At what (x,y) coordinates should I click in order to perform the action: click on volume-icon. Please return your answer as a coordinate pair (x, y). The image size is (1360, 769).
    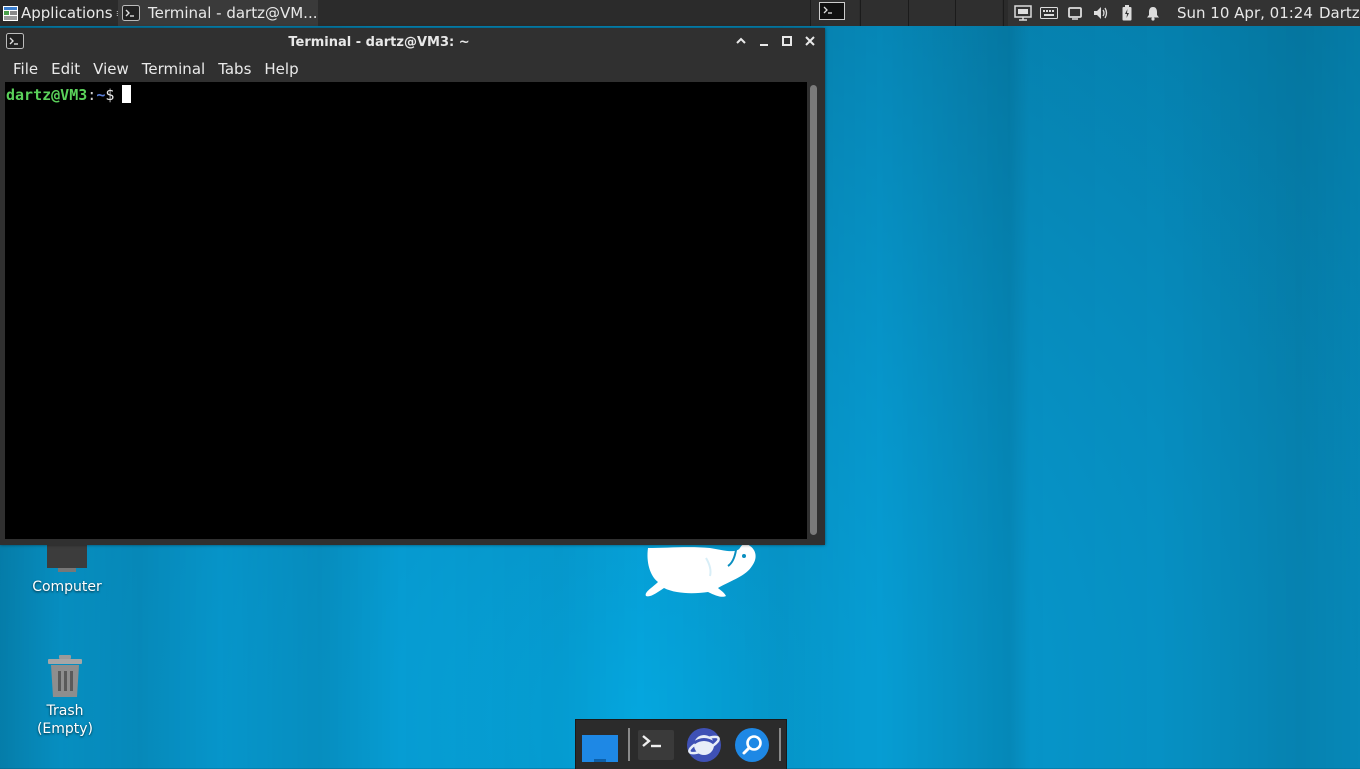
    Looking at the image, I should click on (1101, 13).